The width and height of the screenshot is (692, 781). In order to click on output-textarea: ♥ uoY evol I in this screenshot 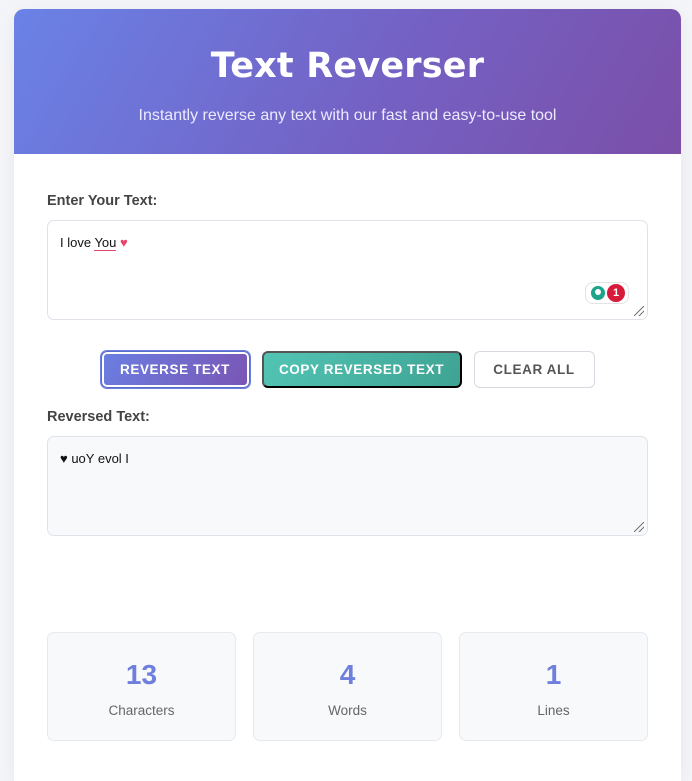, I will do `click(347, 486)`.